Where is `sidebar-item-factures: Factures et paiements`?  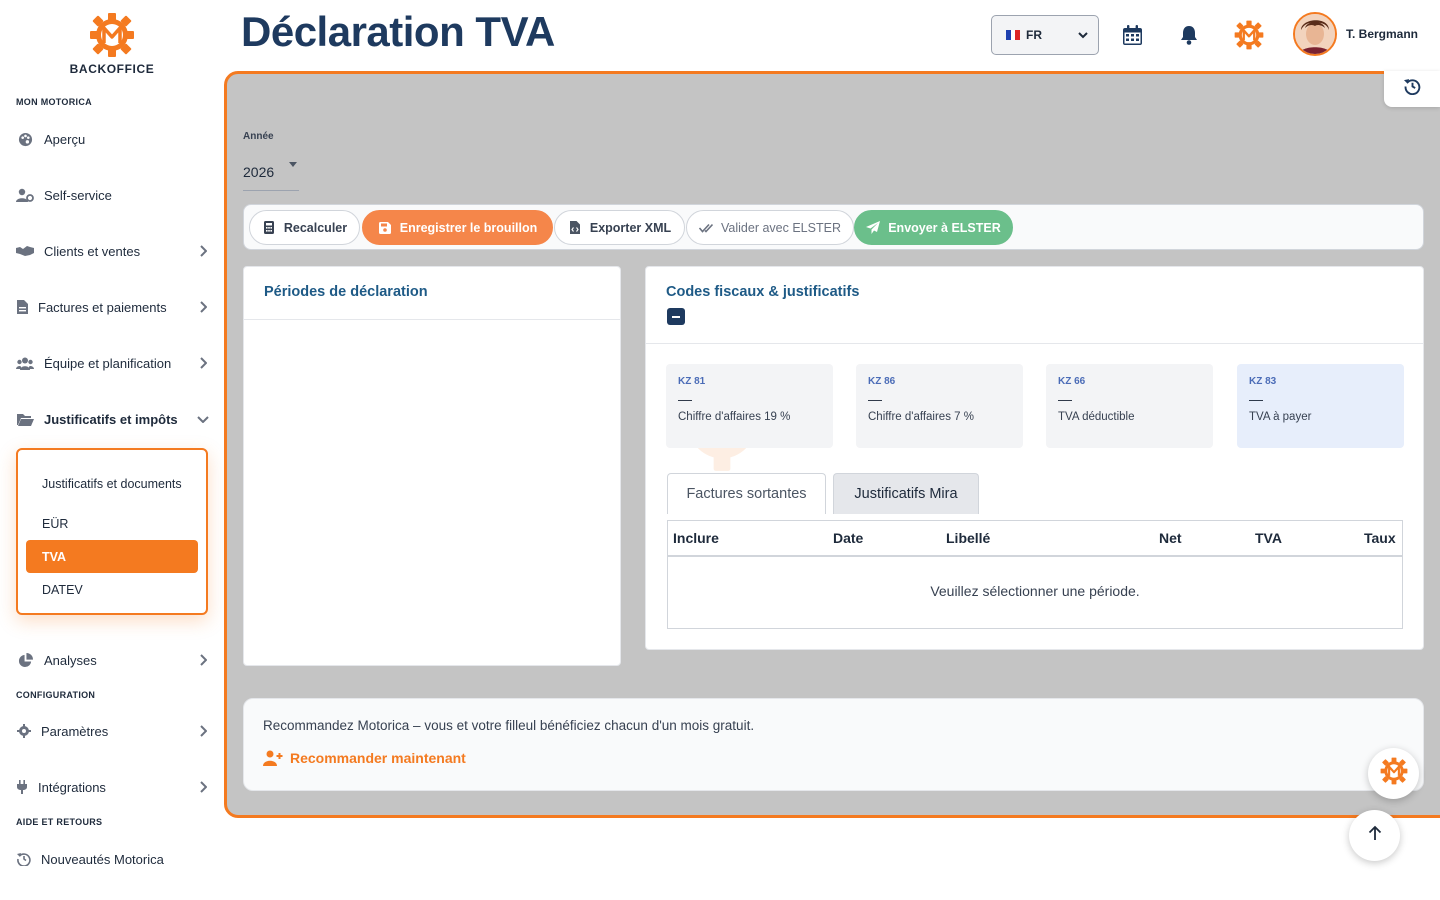 sidebar-item-factures: Factures et paiements is located at coordinates (113, 307).